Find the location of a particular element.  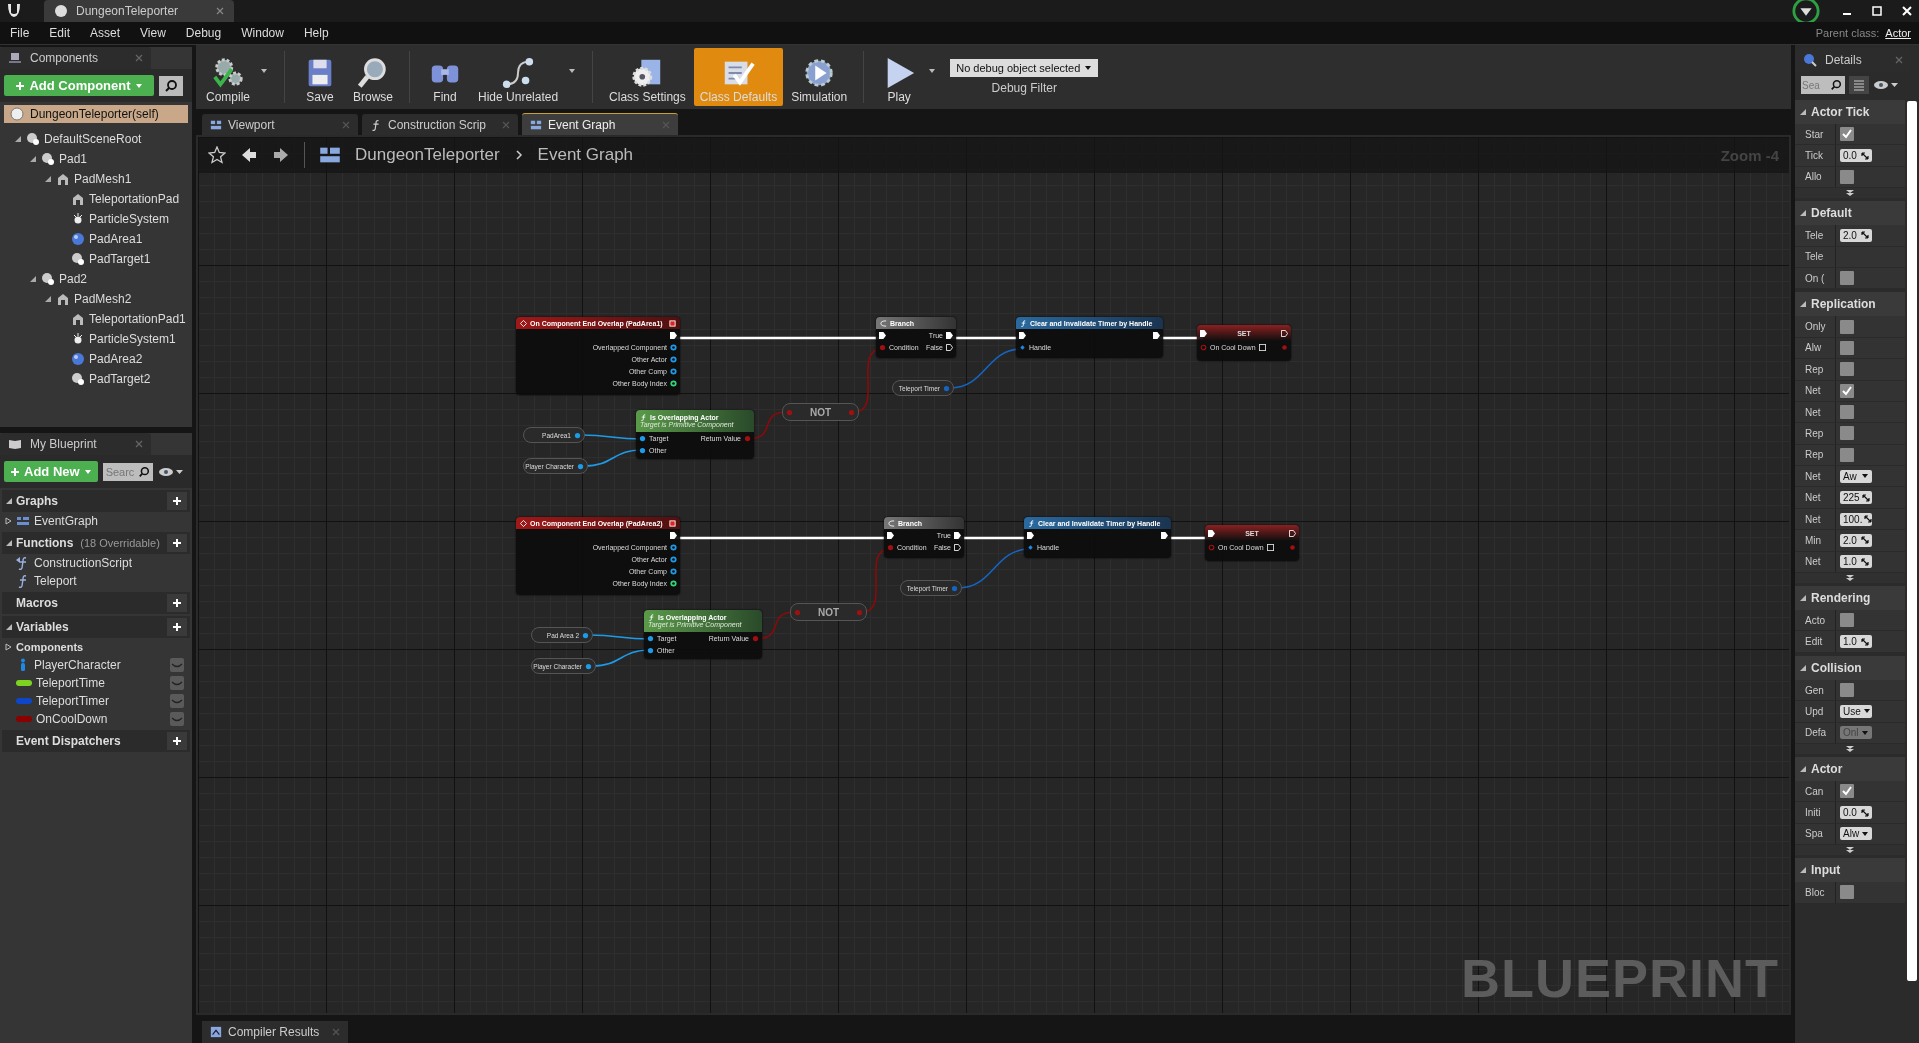

toolbar-button: Simulation is located at coordinates (819, 77).